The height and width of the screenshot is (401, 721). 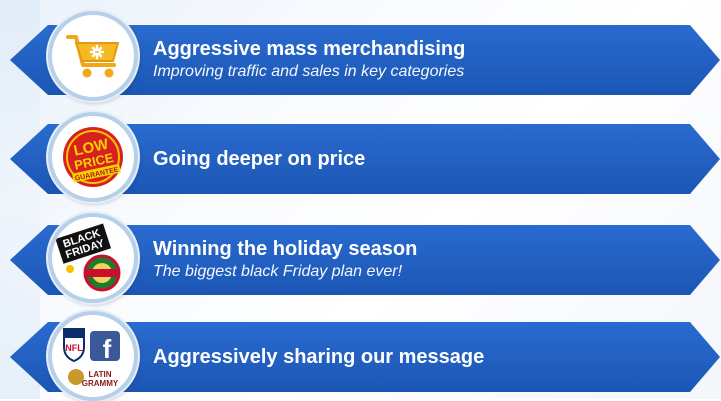 I want to click on badge-text-latin: LATIN, so click(x=100, y=374).